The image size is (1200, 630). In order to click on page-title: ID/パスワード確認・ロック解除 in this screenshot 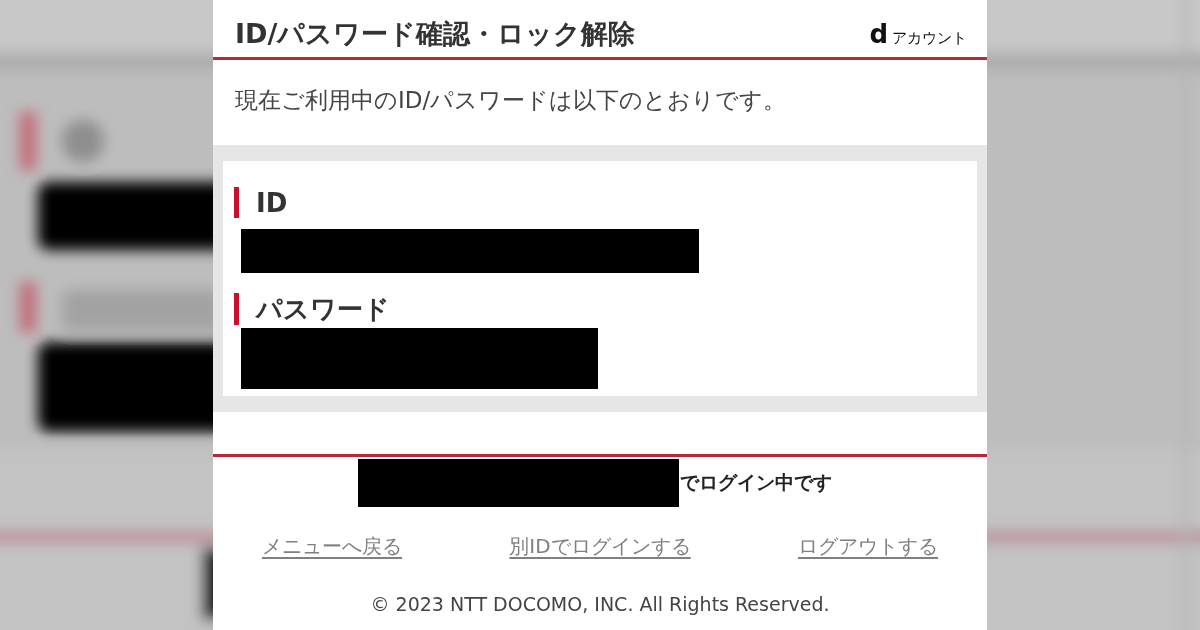, I will do `click(435, 34)`.